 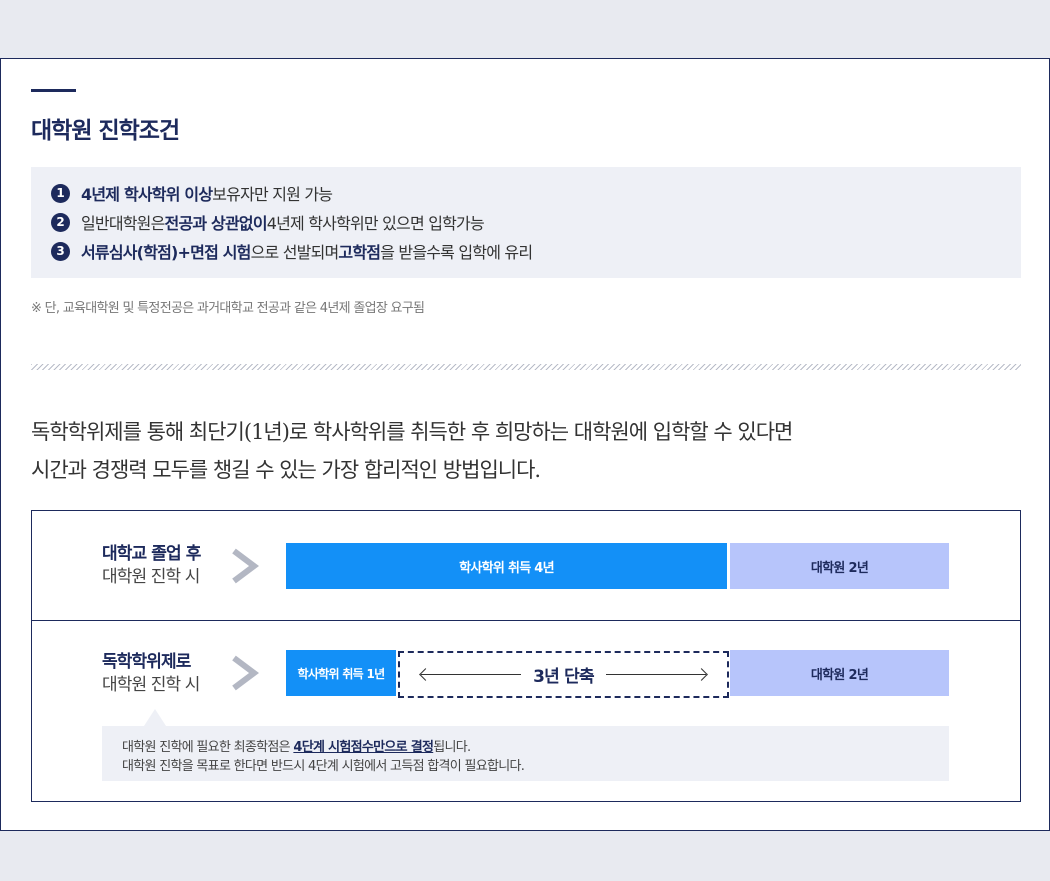 What do you see at coordinates (471, 674) in the screenshot?
I see `arrow-left-icon` at bounding box center [471, 674].